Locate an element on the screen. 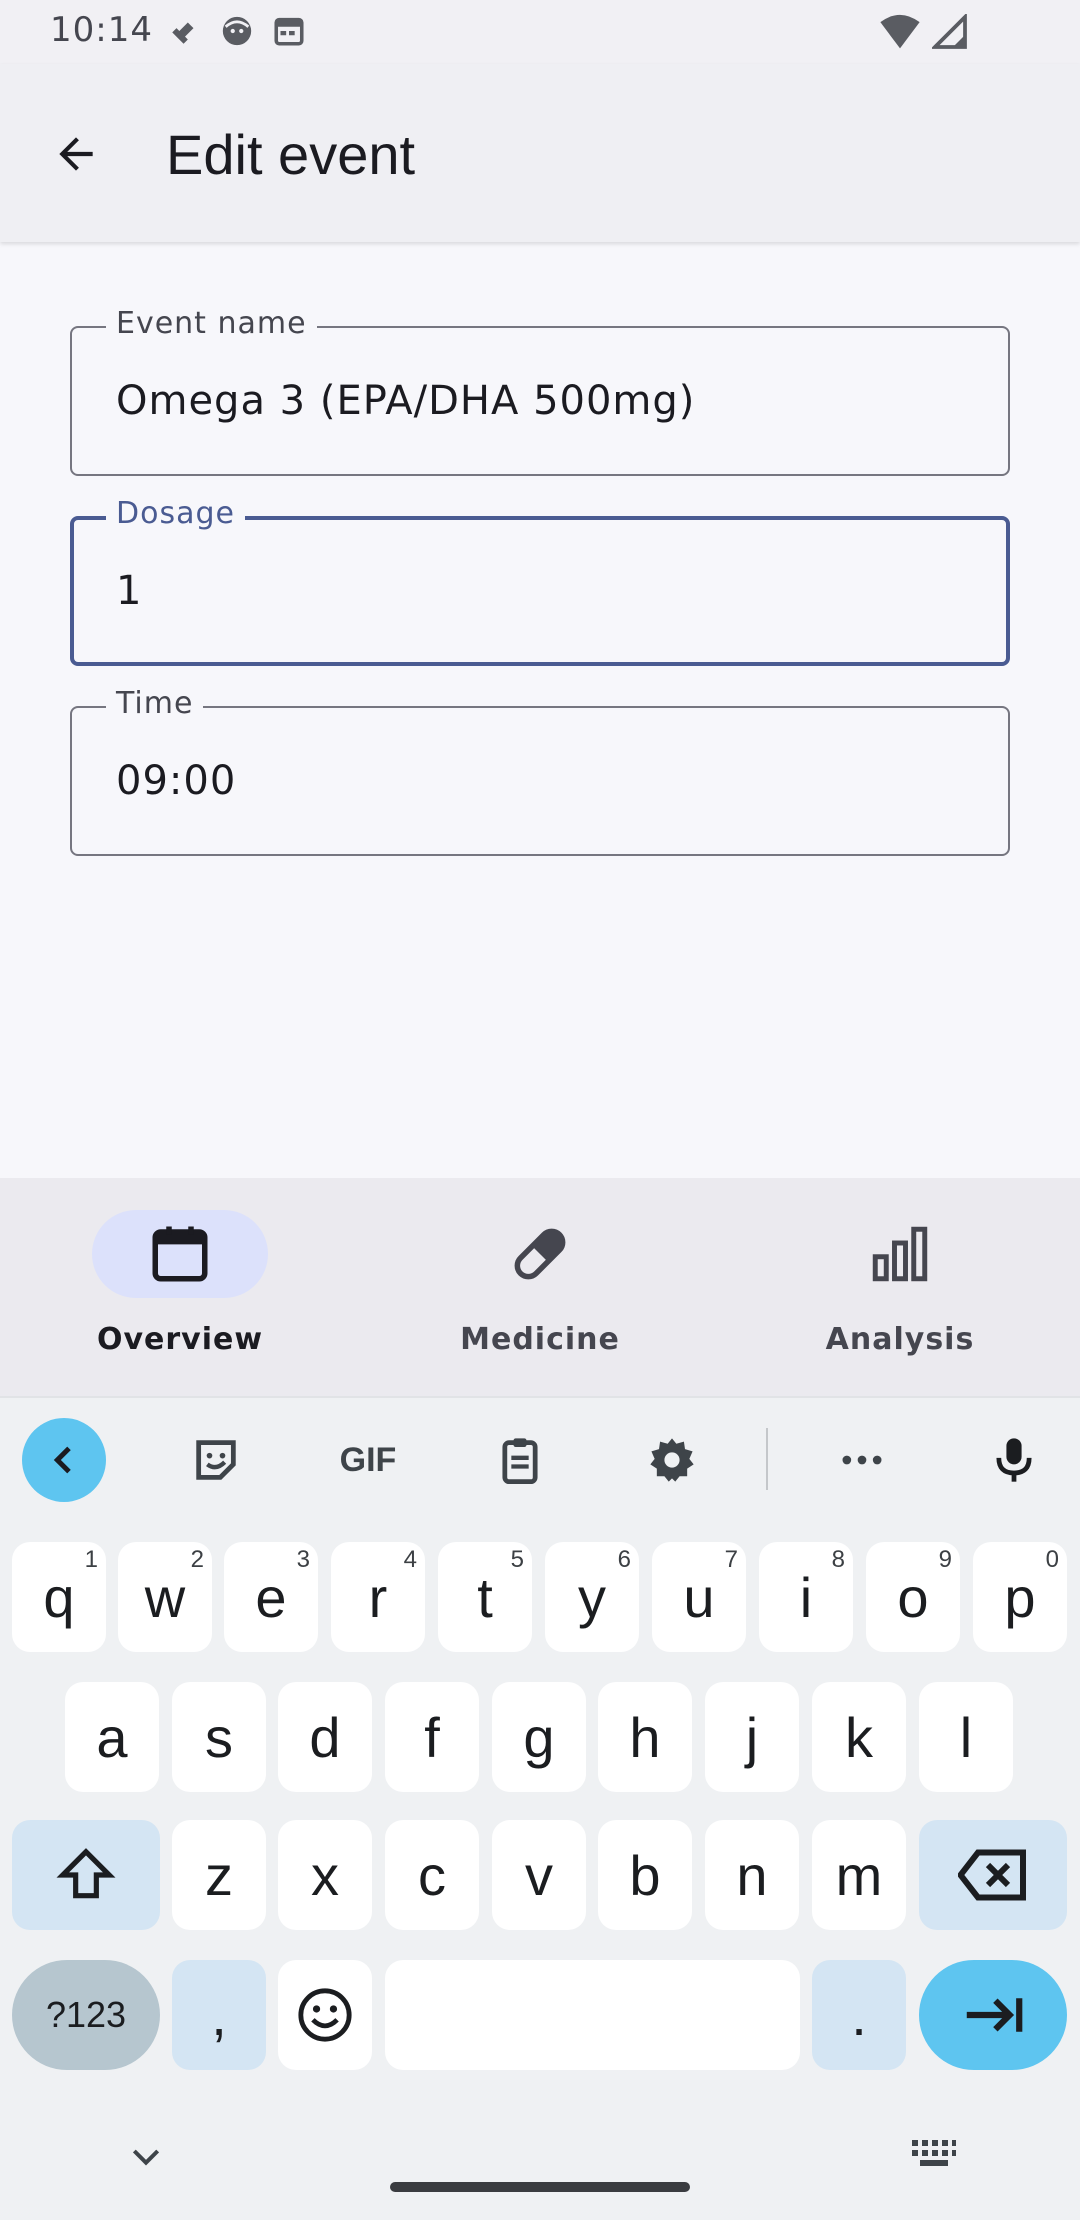 This screenshot has width=1080, height=2220. key-x: x is located at coordinates (325, 1875).